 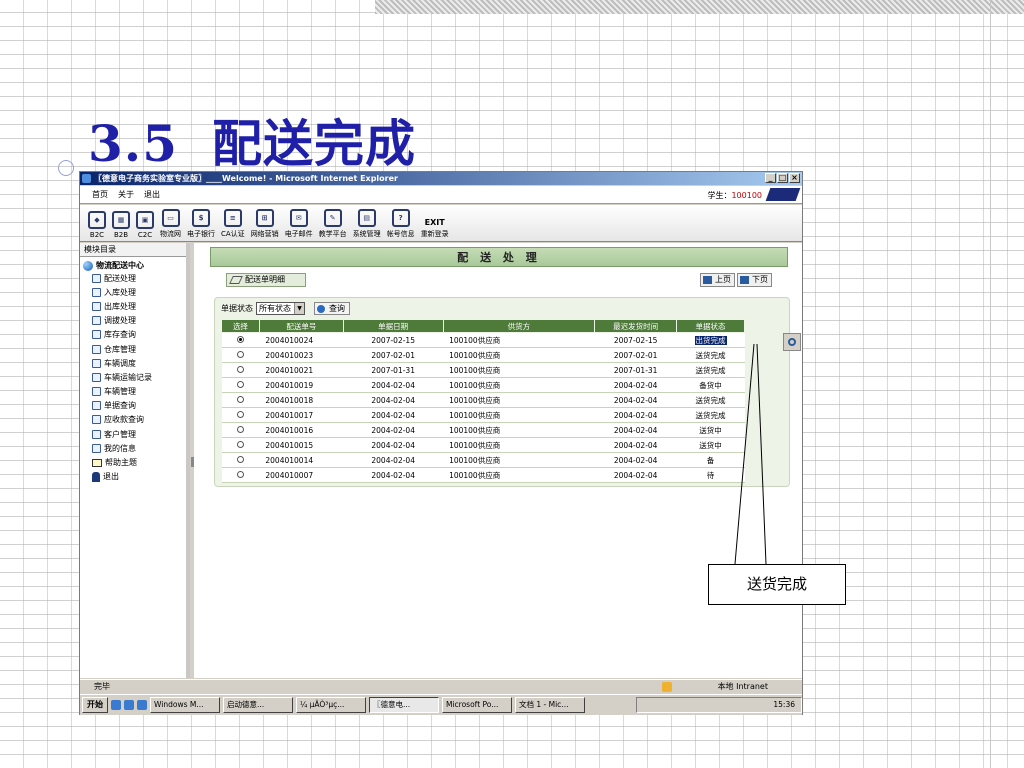 What do you see at coordinates (133, 363) in the screenshot?
I see `sidebar-item: 车辆调度` at bounding box center [133, 363].